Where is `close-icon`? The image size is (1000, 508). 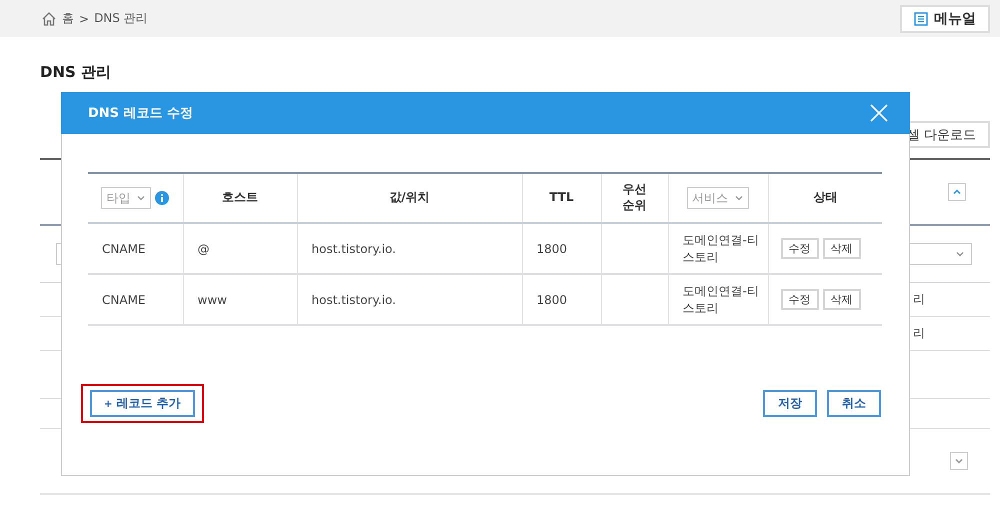 close-icon is located at coordinates (879, 113).